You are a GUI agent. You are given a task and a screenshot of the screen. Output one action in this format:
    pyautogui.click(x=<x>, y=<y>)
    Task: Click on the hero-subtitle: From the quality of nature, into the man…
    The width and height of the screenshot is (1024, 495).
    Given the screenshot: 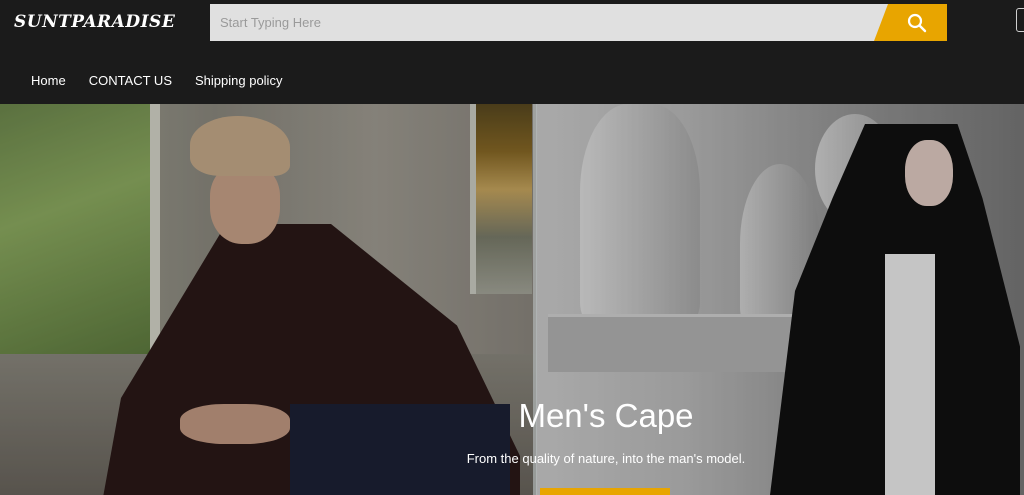 What is the action you would take?
    pyautogui.click(x=606, y=458)
    